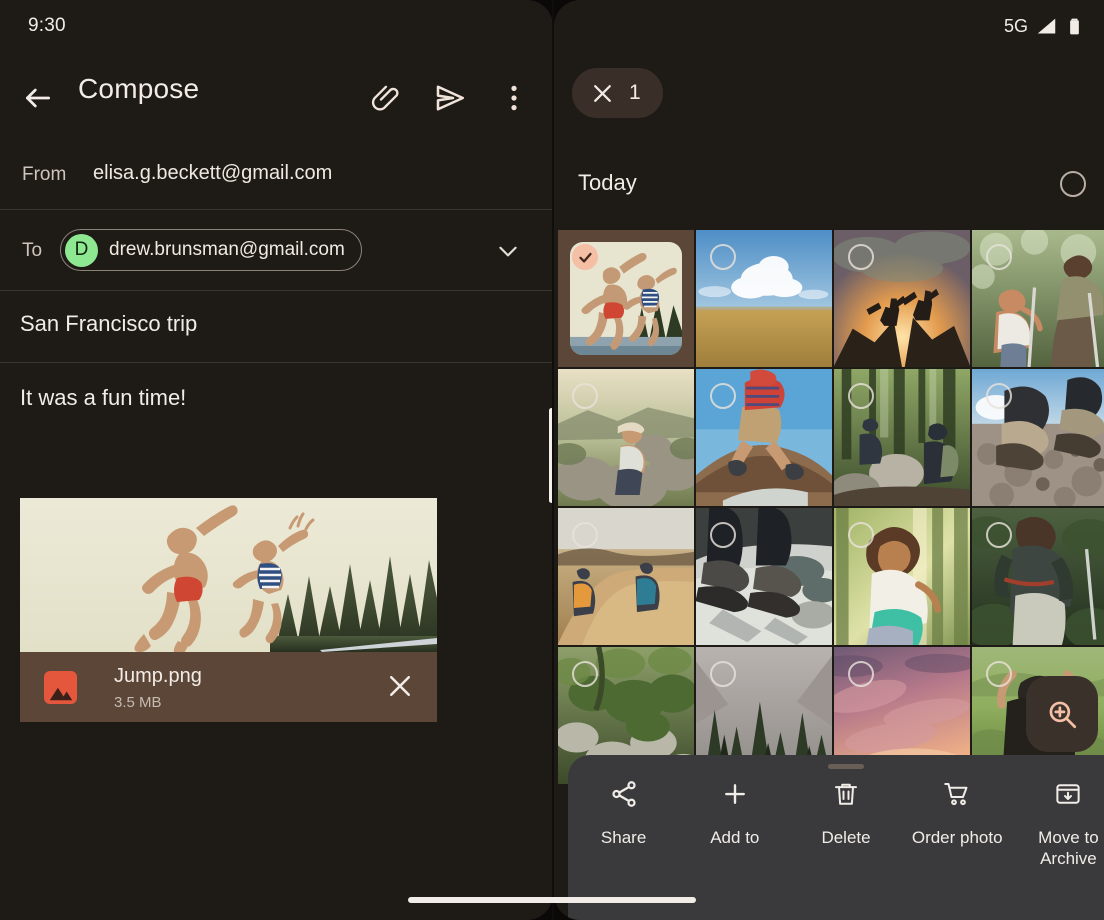 Image resolution: width=1104 pixels, height=920 pixels. Describe the element at coordinates (623, 837) in the screenshot. I see `action-label: Share` at that location.